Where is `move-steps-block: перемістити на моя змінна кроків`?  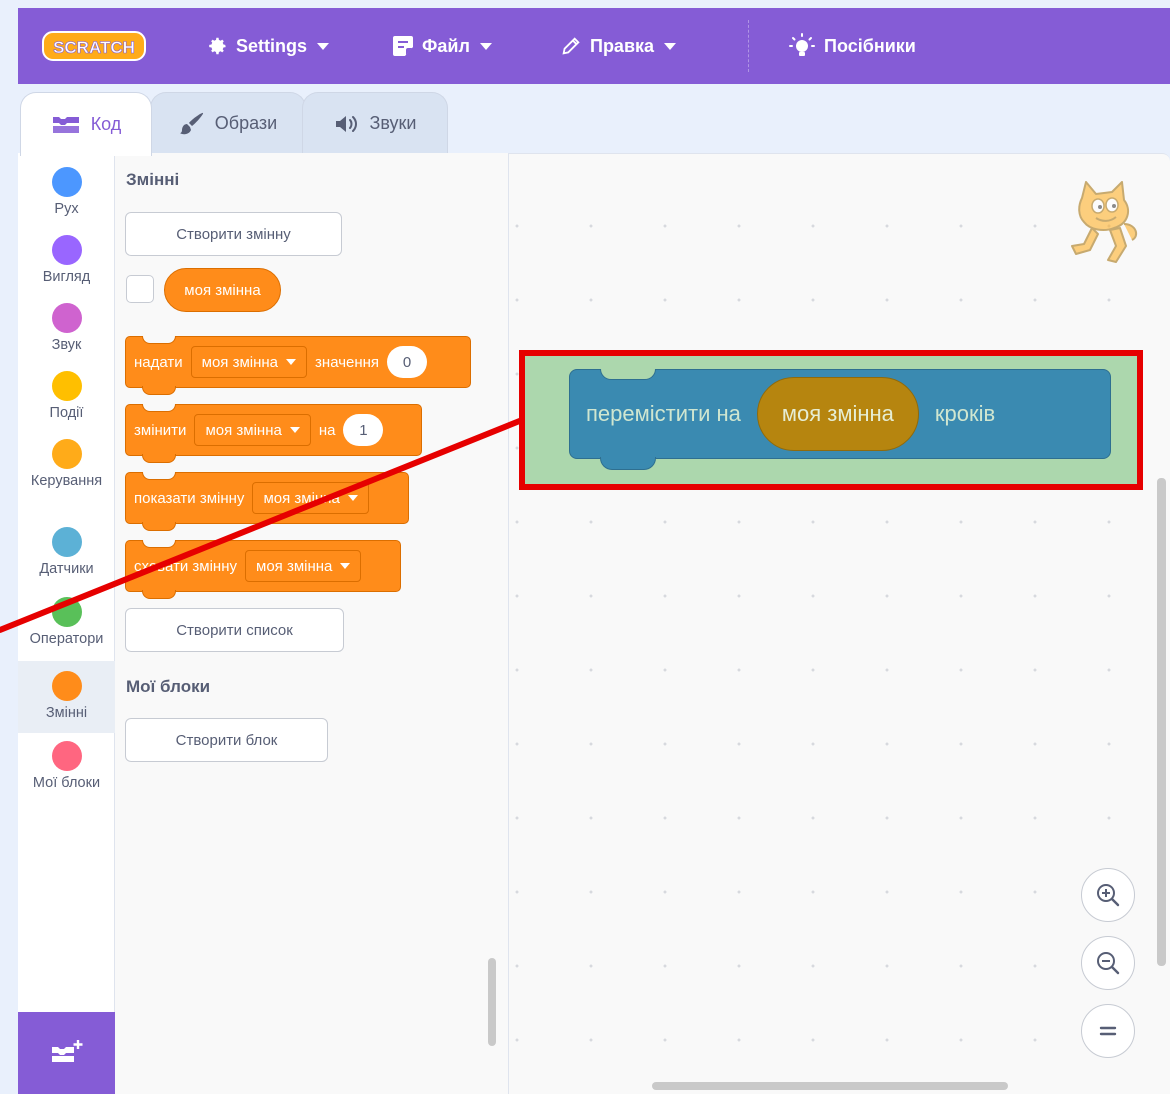 move-steps-block: перемістити на моя змінна кроків is located at coordinates (840, 419).